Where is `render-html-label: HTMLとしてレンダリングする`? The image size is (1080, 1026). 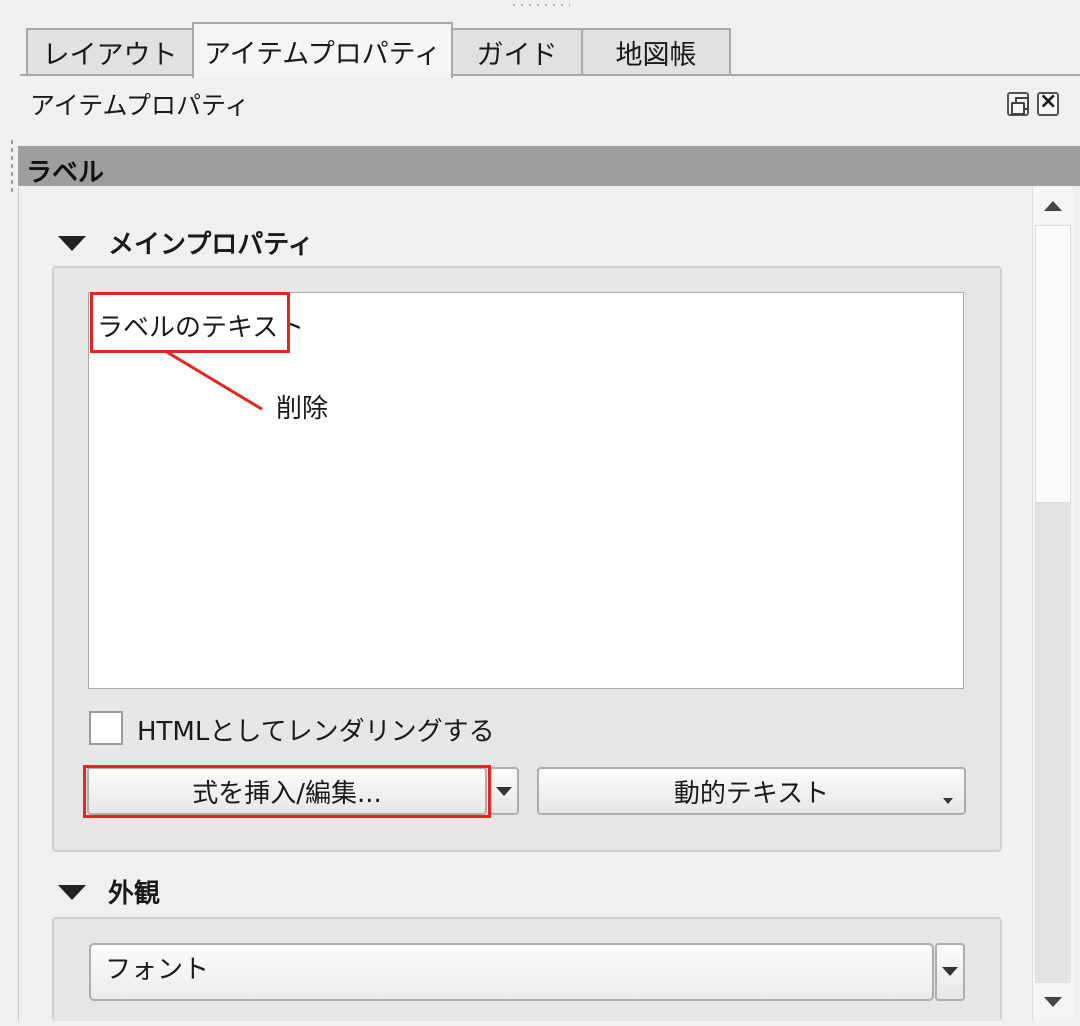 render-html-label: HTMLとしてレンダリングする is located at coordinates (316, 729).